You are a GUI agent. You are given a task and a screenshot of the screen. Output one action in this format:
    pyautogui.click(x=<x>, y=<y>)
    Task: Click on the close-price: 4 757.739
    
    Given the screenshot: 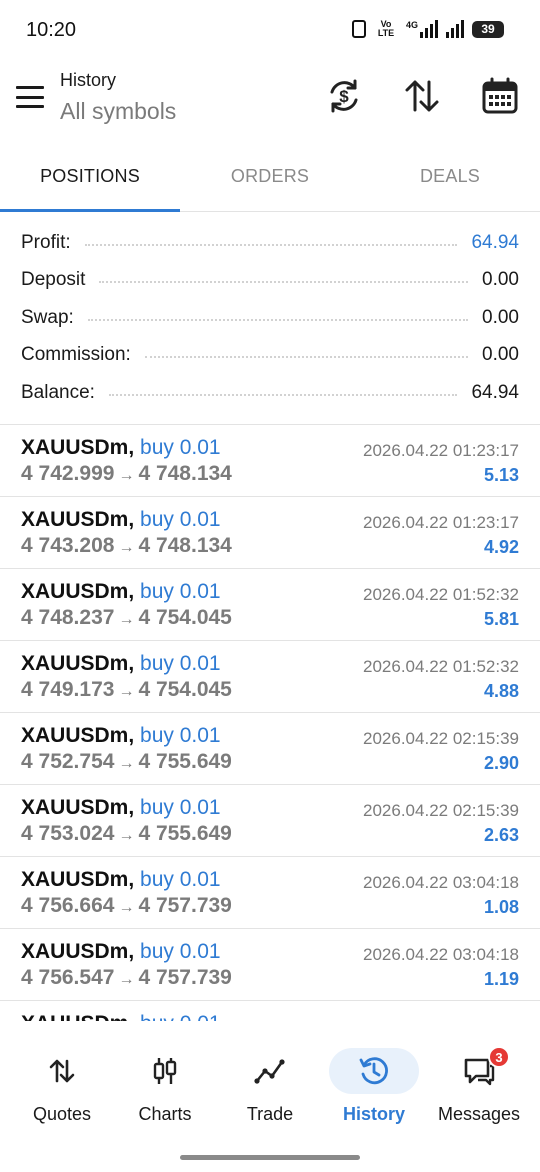 What is the action you would take?
    pyautogui.click(x=185, y=977)
    